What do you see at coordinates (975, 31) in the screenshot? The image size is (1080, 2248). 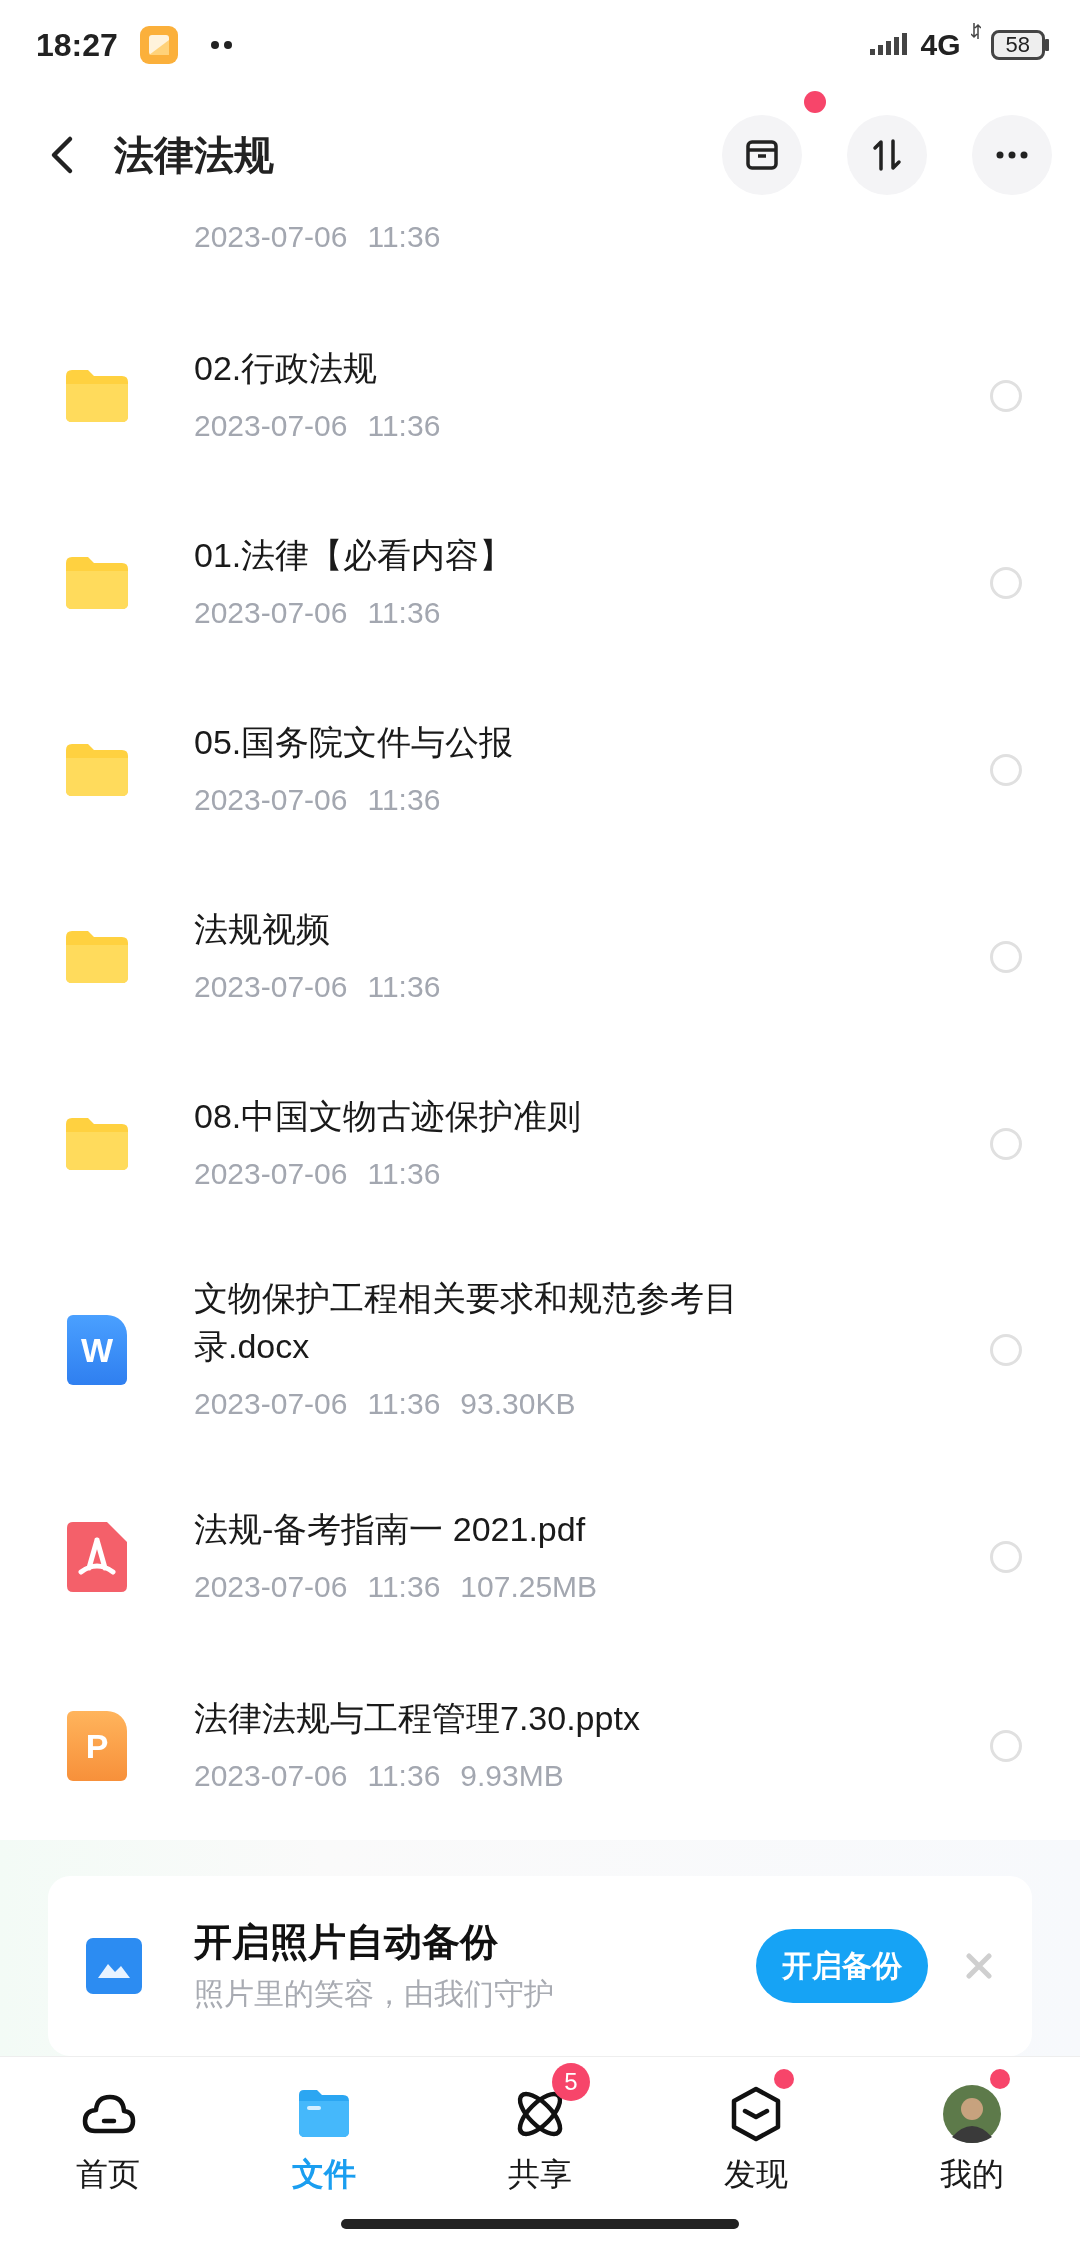 I see `data-arrows-icon` at bounding box center [975, 31].